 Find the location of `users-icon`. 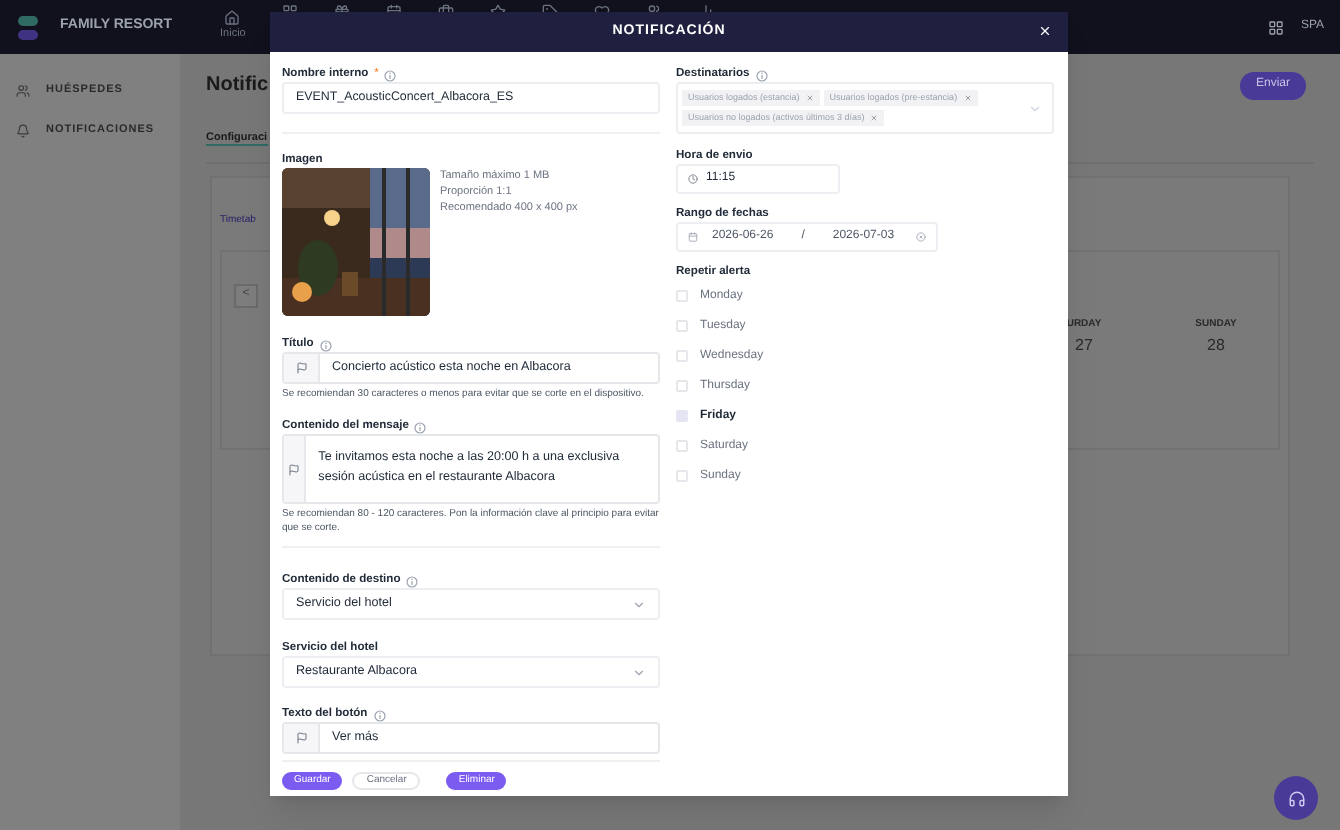

users-icon is located at coordinates (23, 90).